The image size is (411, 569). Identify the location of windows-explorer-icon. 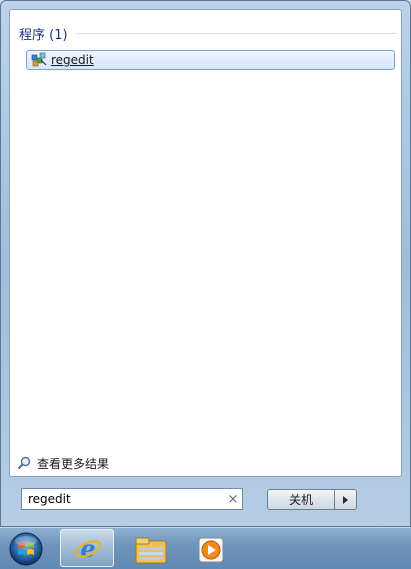
(151, 550).